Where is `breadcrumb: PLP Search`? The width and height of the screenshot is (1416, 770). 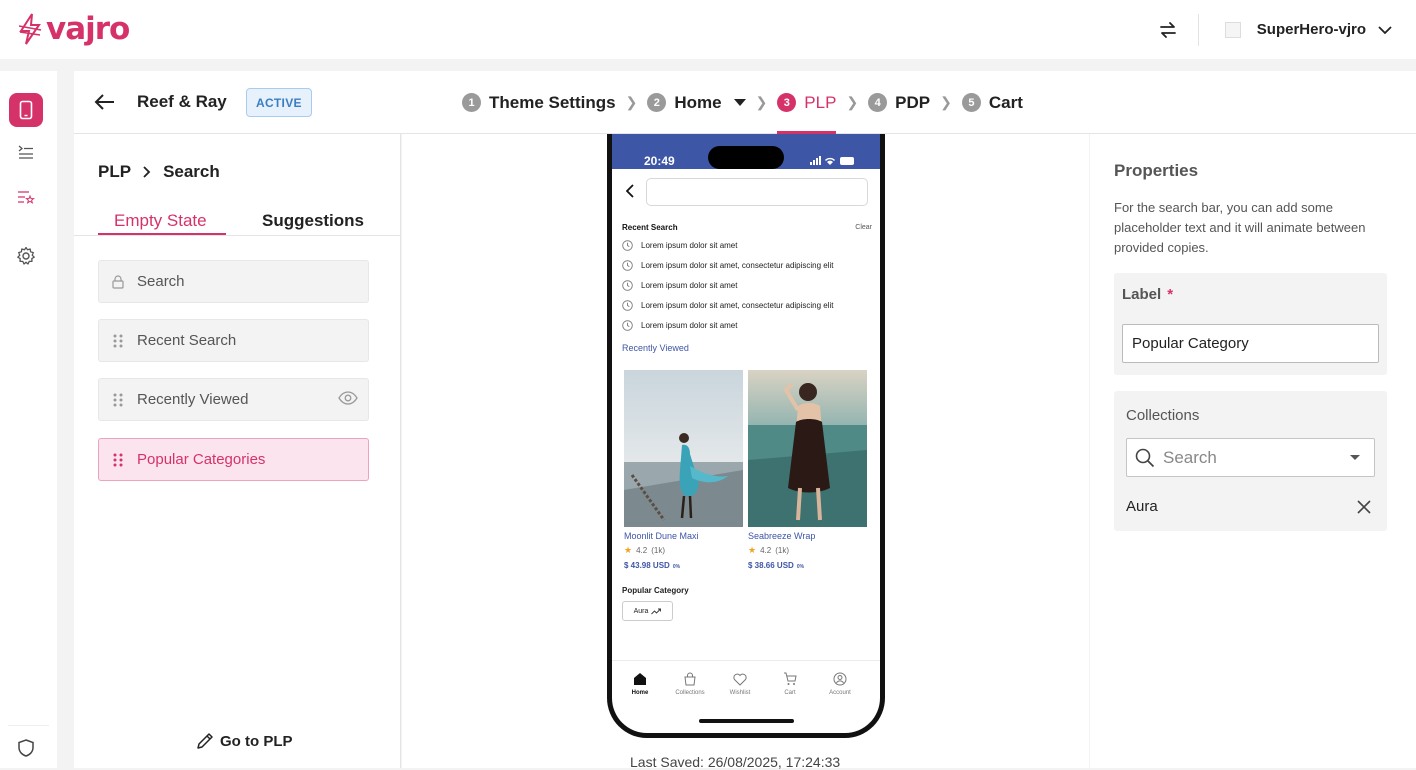 breadcrumb: PLP Search is located at coordinates (159, 172).